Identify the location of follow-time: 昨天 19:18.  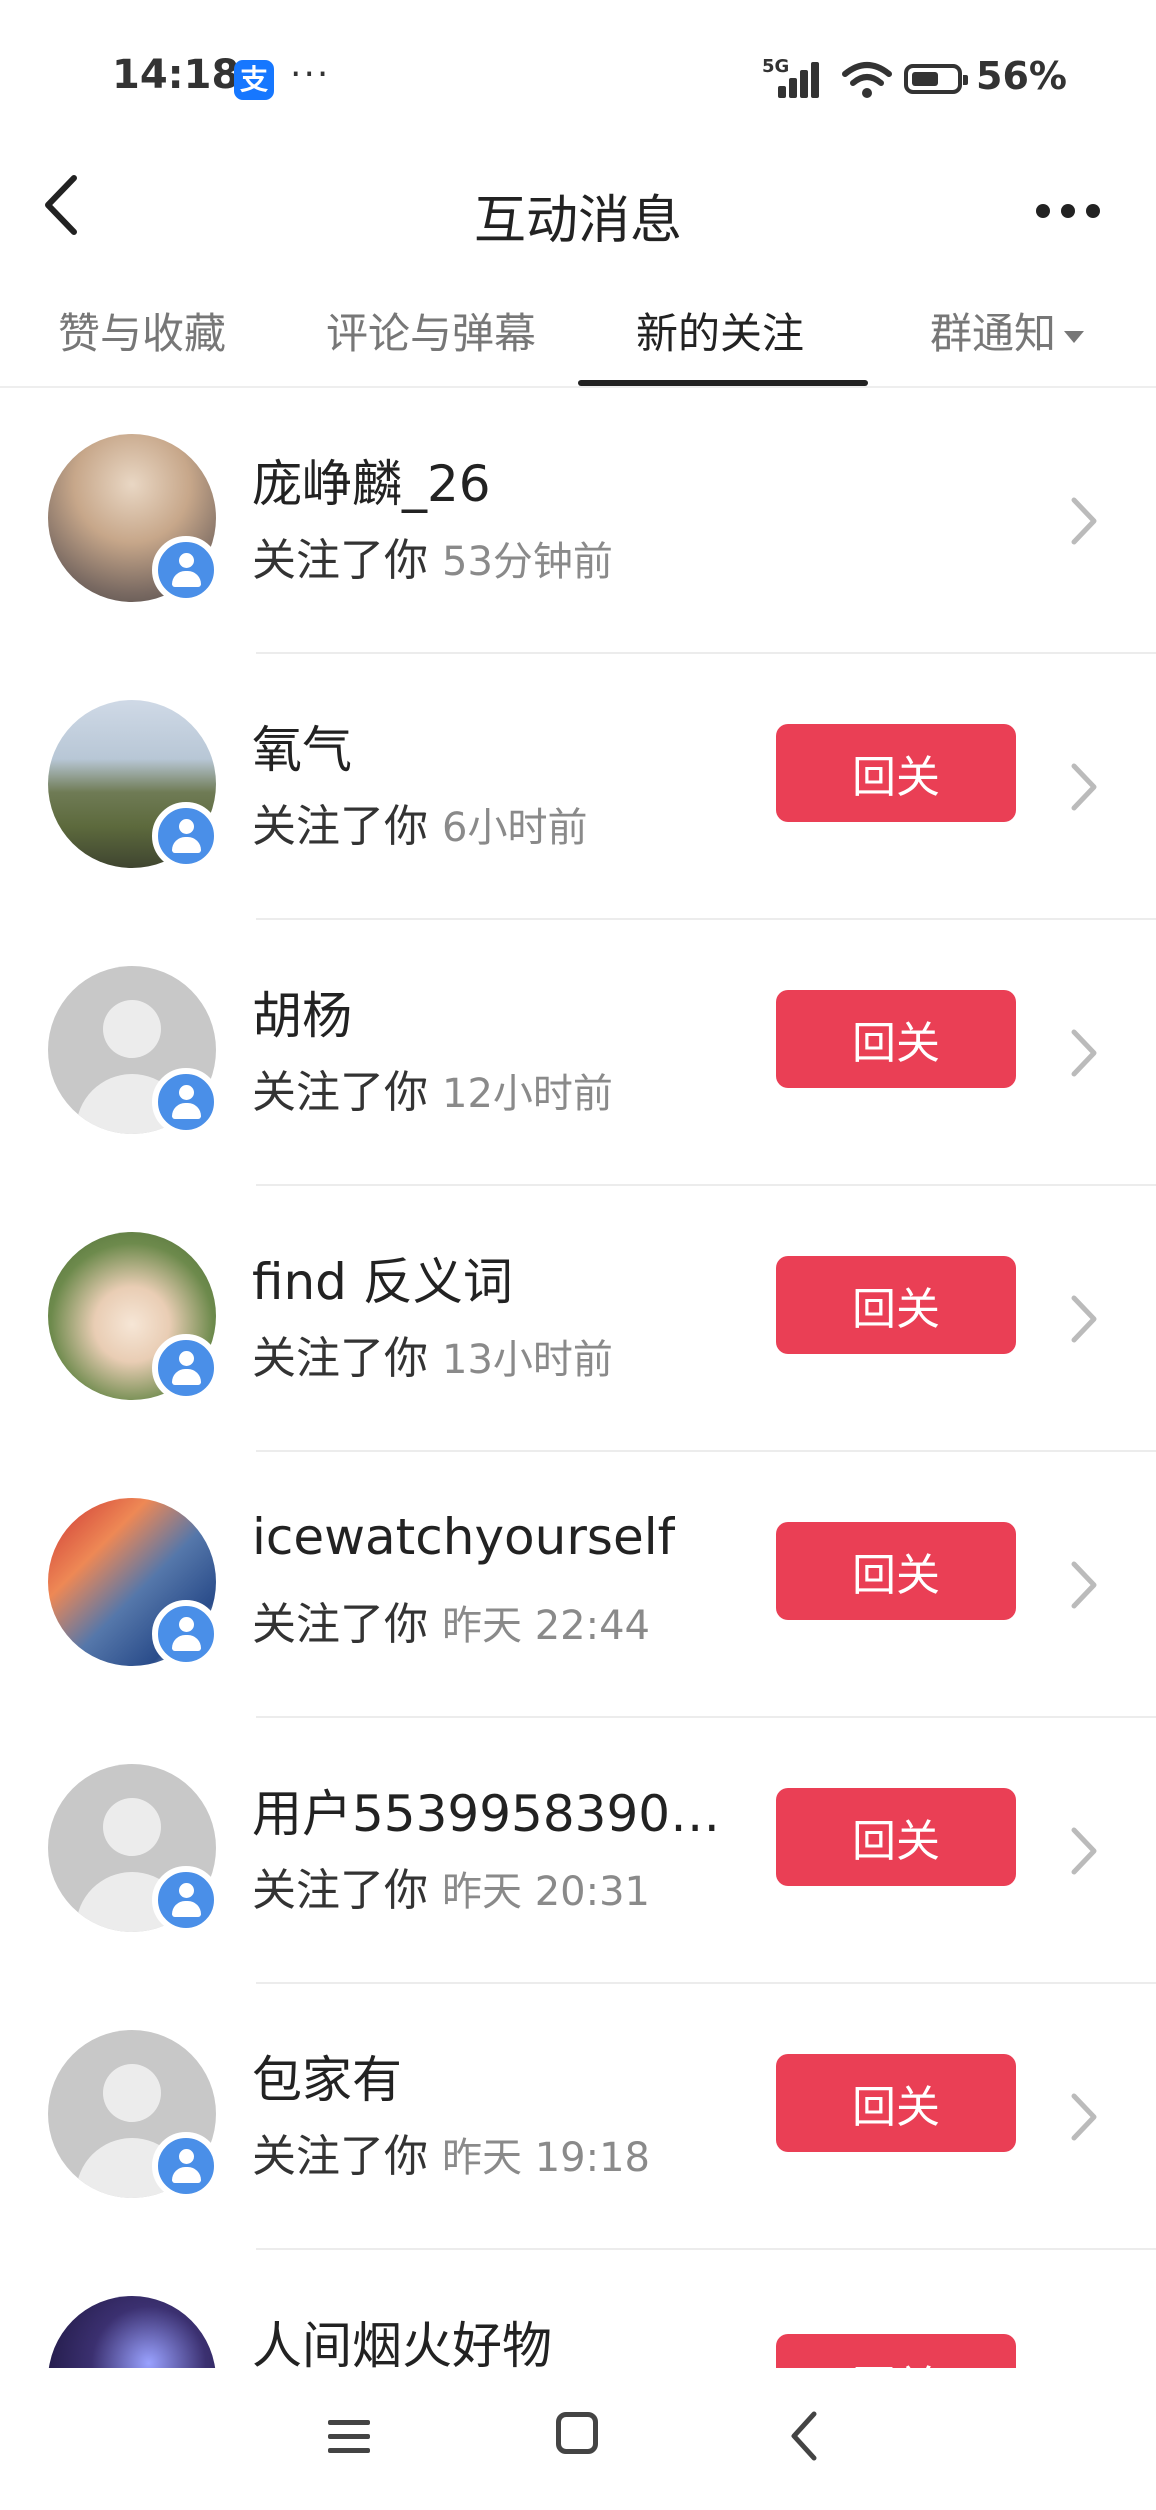
(546, 2158).